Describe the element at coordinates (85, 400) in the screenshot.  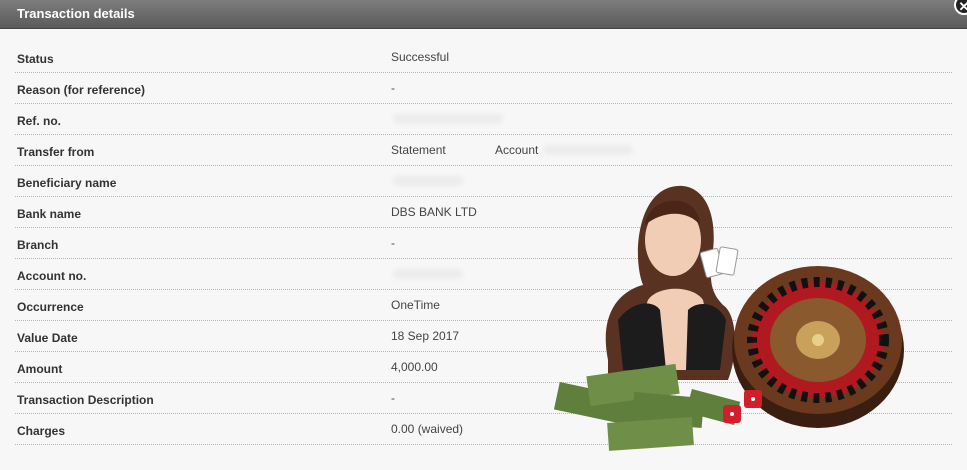
I see `transaction-description-label: Transaction Description` at that location.